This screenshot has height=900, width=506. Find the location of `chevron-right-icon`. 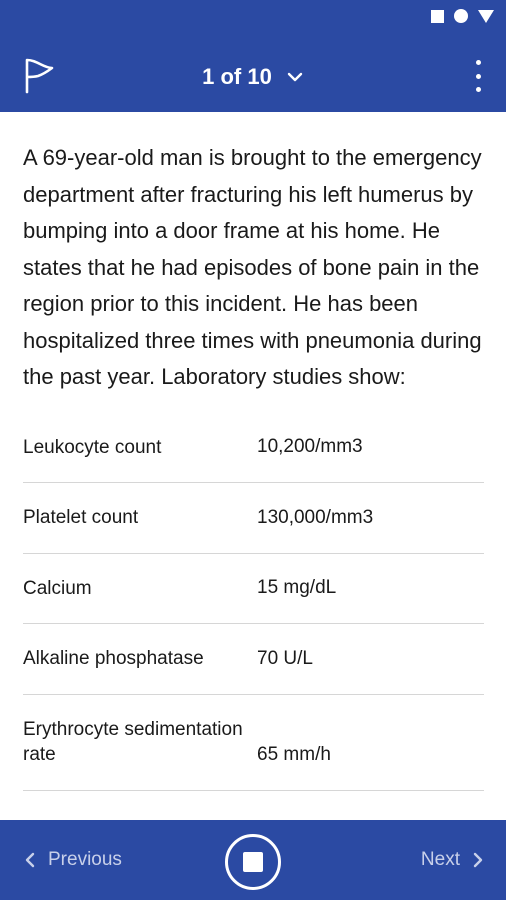

chevron-right-icon is located at coordinates (478, 860).